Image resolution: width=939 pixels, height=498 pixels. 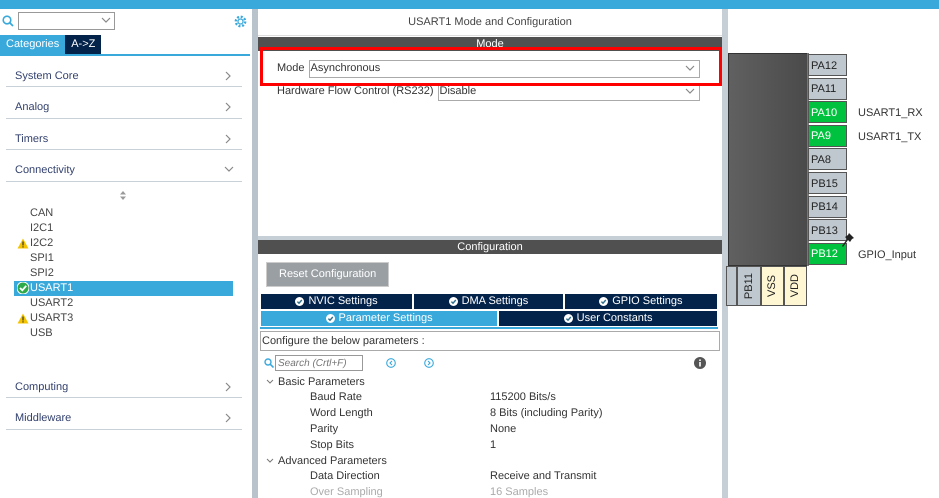 What do you see at coordinates (124, 382) in the screenshot?
I see `category-header: Computing` at bounding box center [124, 382].